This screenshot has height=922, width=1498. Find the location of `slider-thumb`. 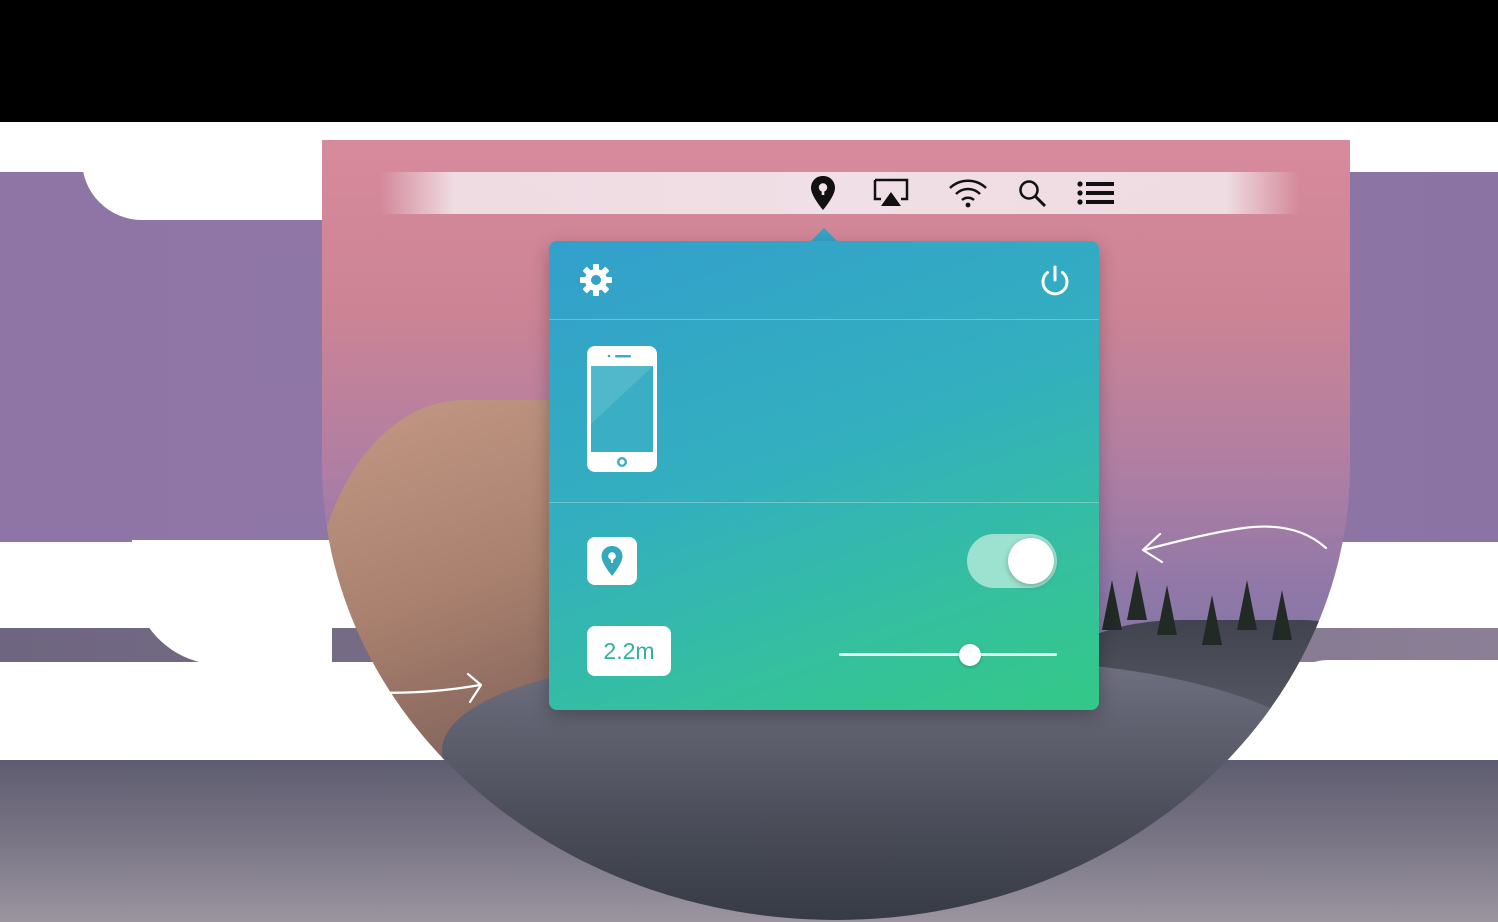

slider-thumb is located at coordinates (969, 655).